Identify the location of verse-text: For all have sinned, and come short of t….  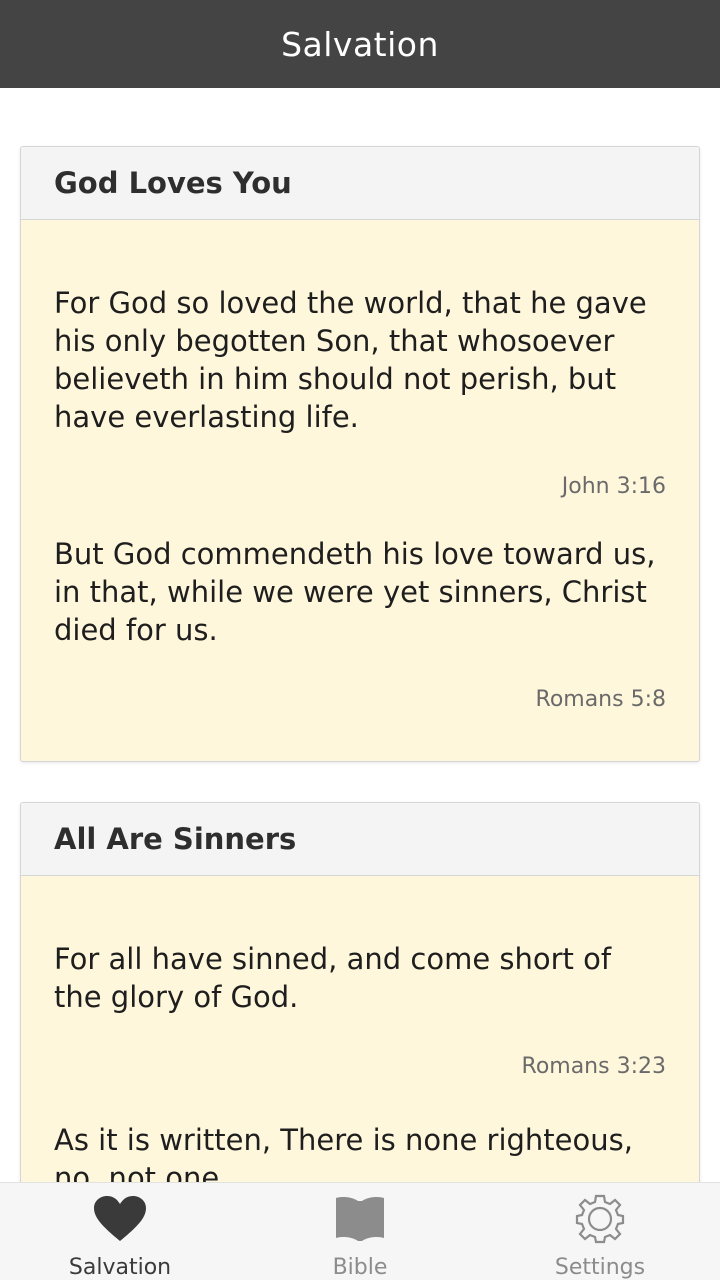
(333, 978).